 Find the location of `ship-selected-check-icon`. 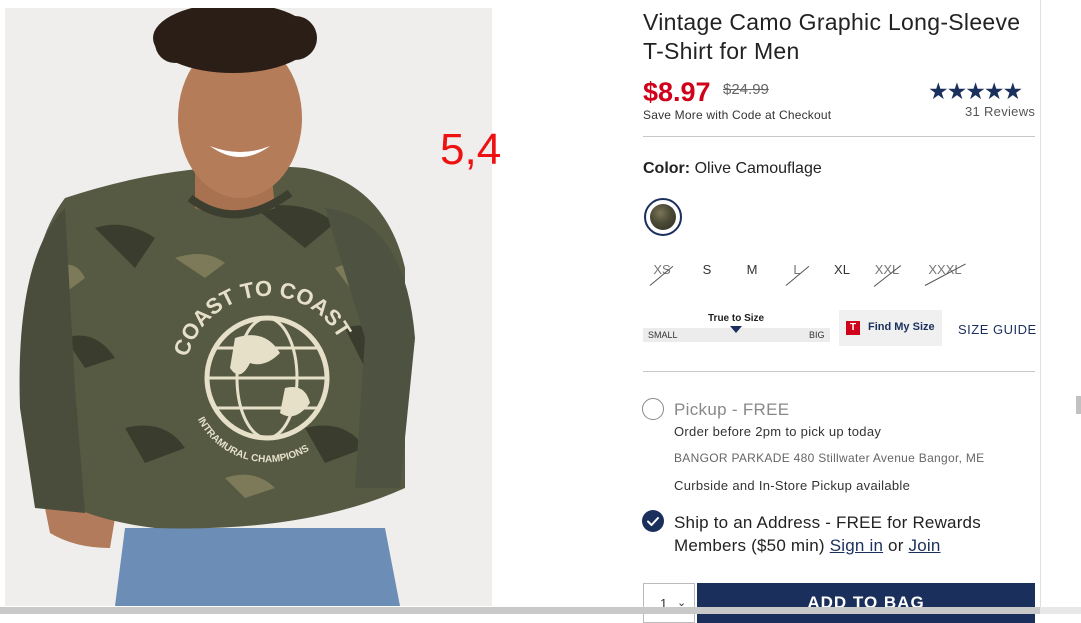

ship-selected-check-icon is located at coordinates (653, 521).